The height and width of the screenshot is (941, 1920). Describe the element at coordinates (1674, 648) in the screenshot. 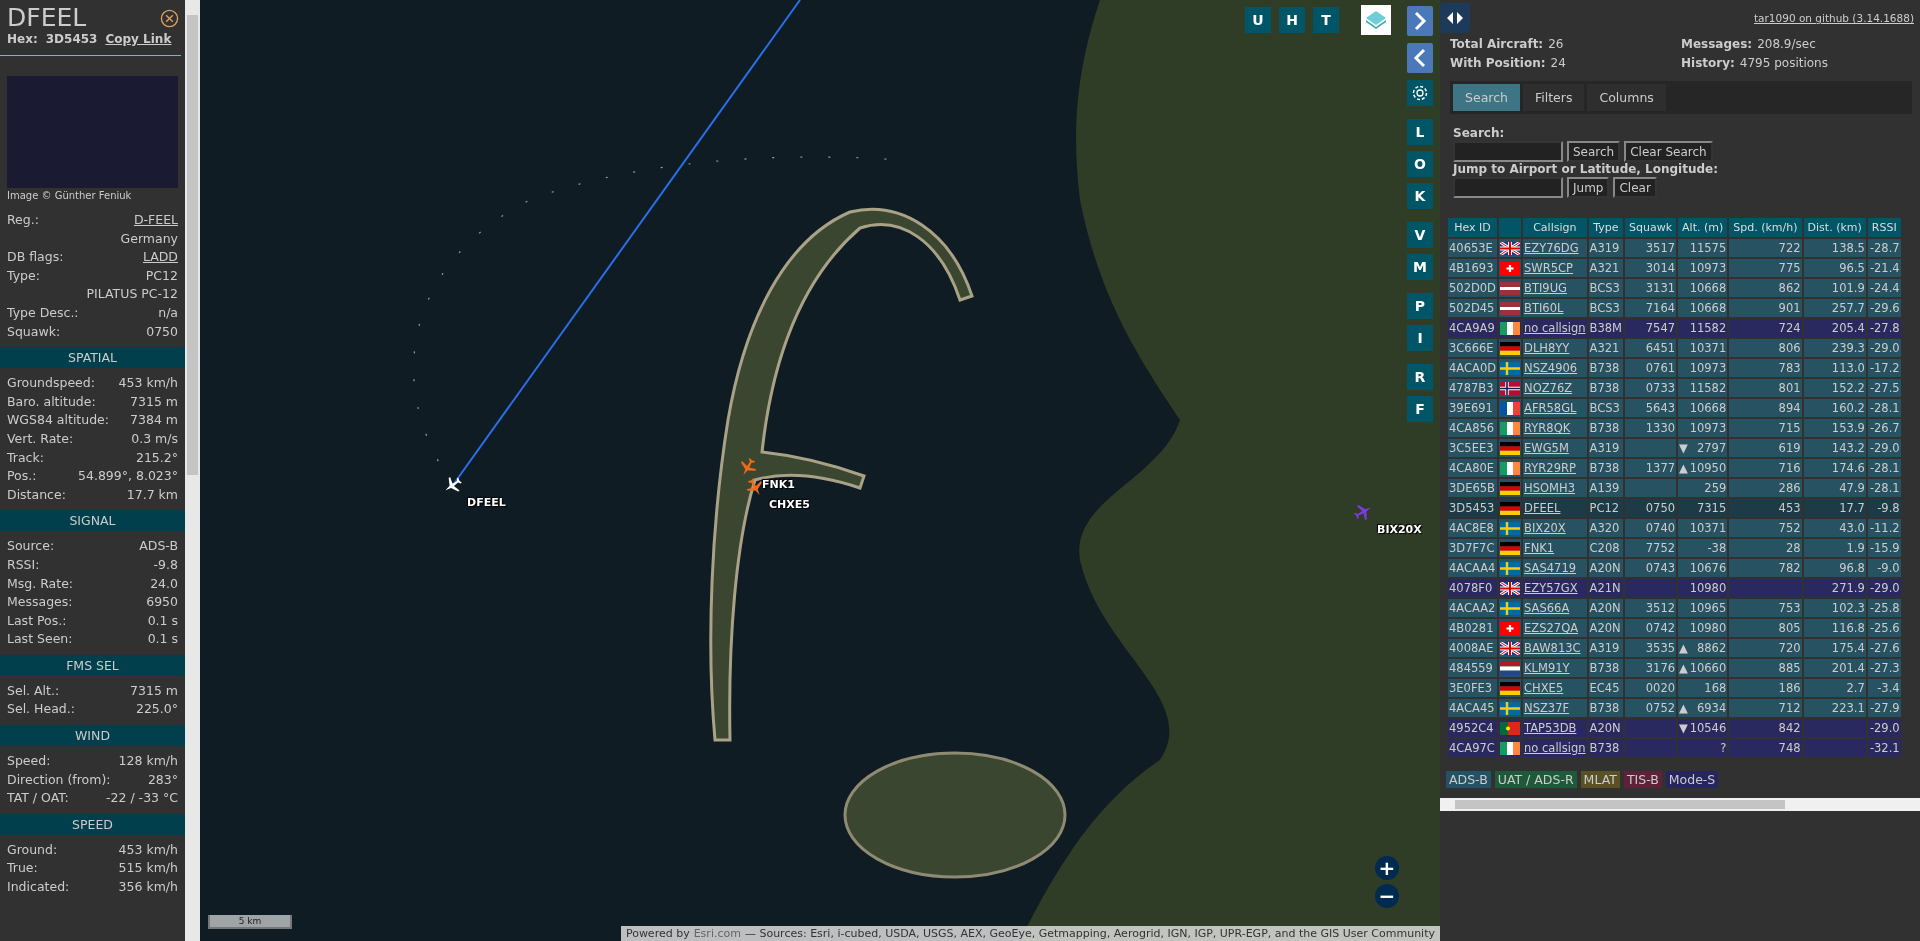

I see `aircraft-row: 4008AE BAW813C A319 3535 ▲ 8862 720 175.4 -27.6` at that location.